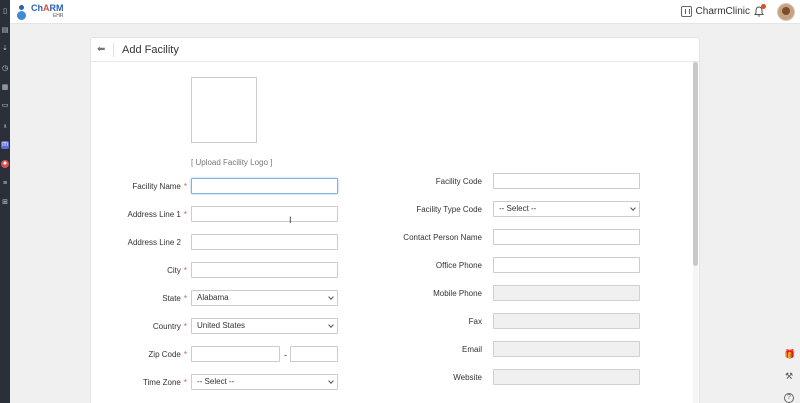 The image size is (800, 403). What do you see at coordinates (22, 12) in the screenshot?
I see `logo-mark-icon` at bounding box center [22, 12].